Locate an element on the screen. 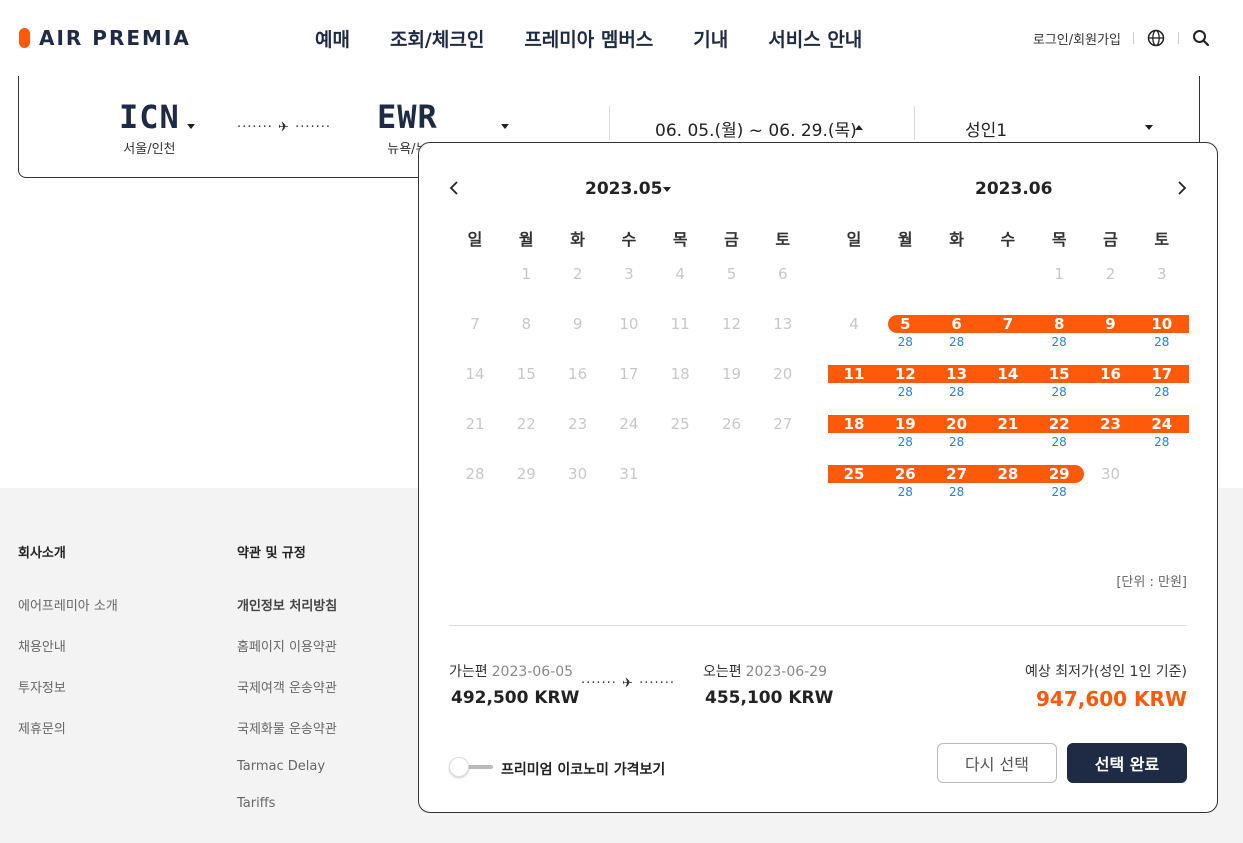 The height and width of the screenshot is (843, 1243). login-link: 로그인/회원가입 is located at coordinates (1077, 38).